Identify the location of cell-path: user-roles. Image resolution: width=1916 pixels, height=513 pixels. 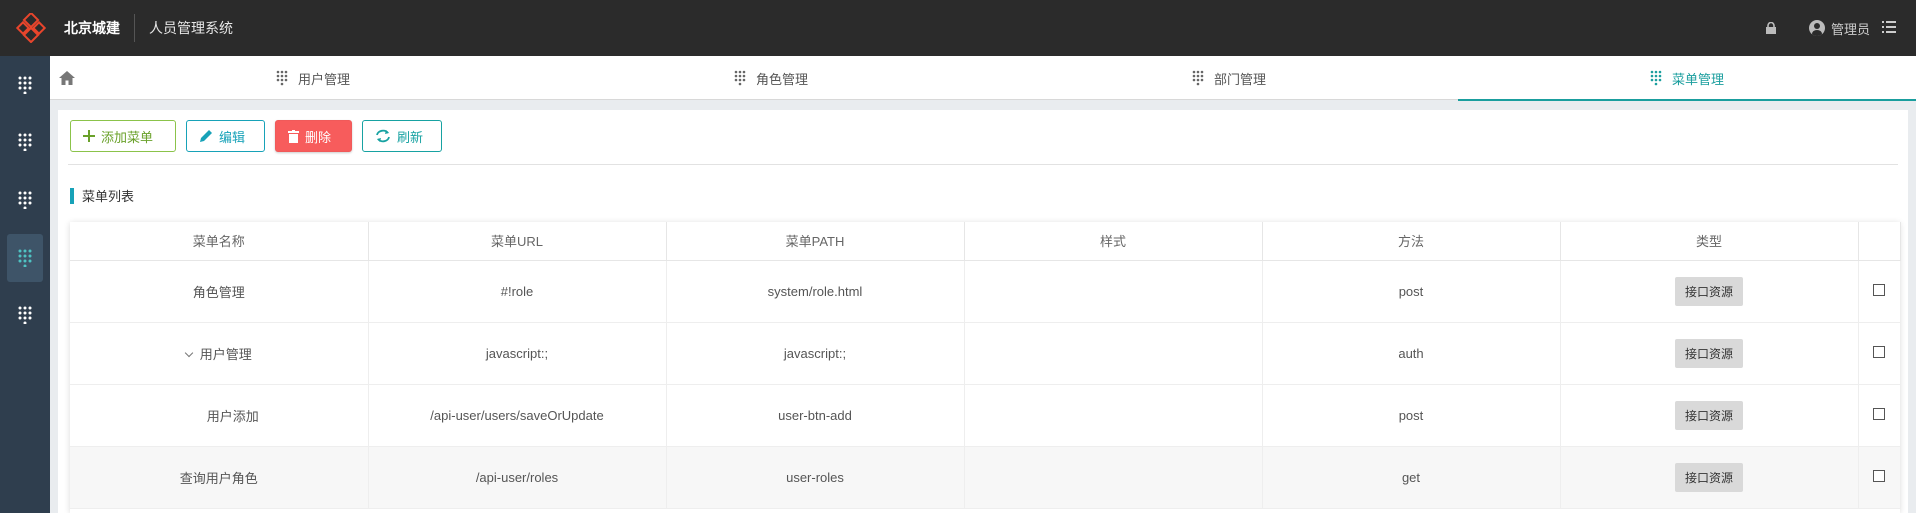
(815, 477).